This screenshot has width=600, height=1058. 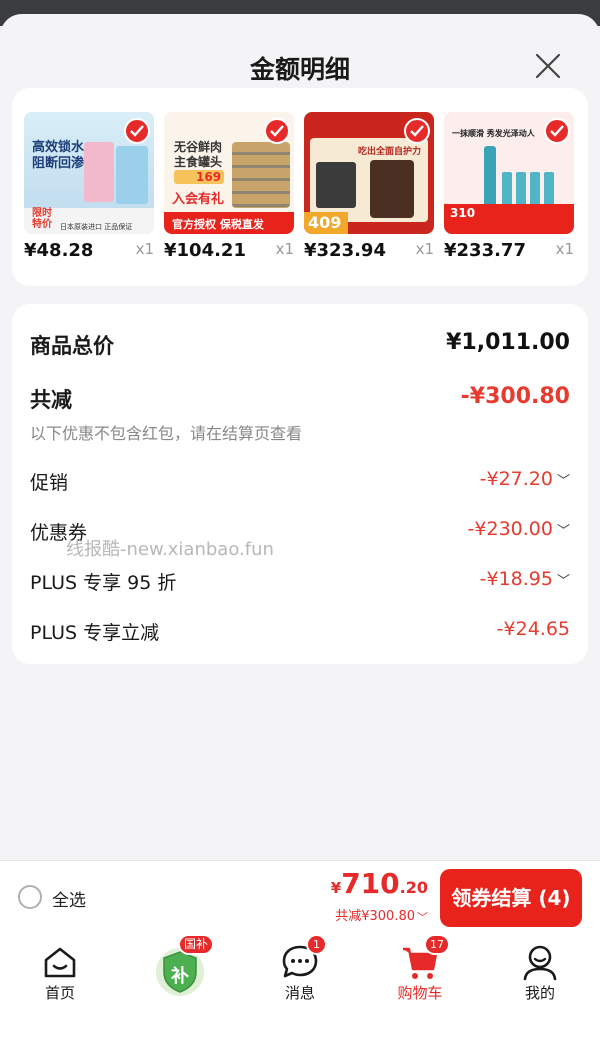 I want to click on watermark: 线报酷-new.xianbao.fun, so click(x=170, y=549).